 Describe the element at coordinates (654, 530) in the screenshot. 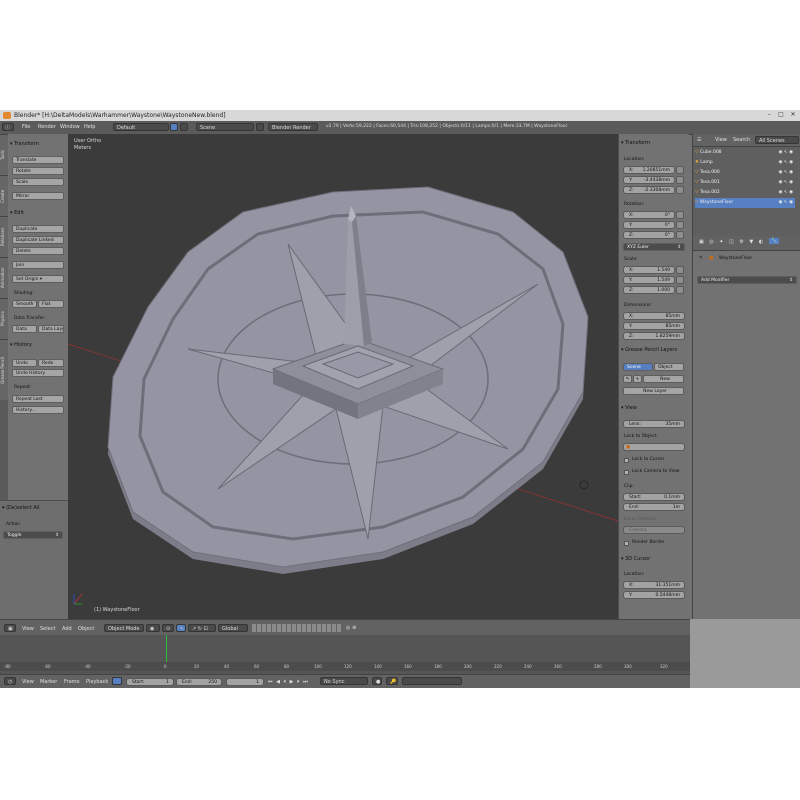

I see `local-camera-field: Camera` at that location.